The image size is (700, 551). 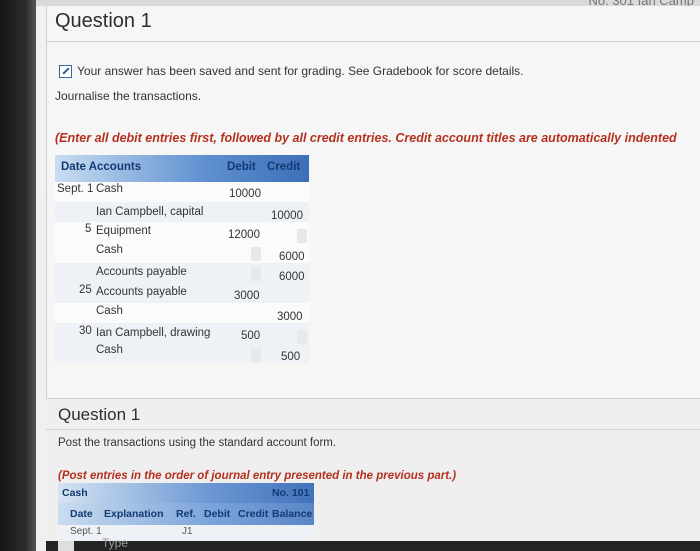 I want to click on row-debit: 500, so click(x=250, y=336).